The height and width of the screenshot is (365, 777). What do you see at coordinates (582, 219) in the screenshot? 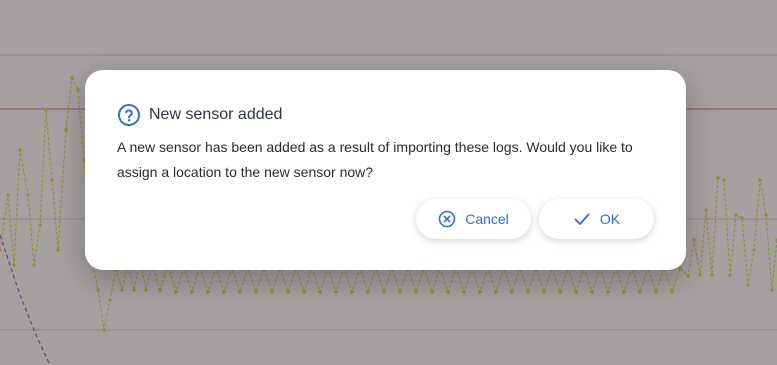
I see `checkmark-icon` at bounding box center [582, 219].